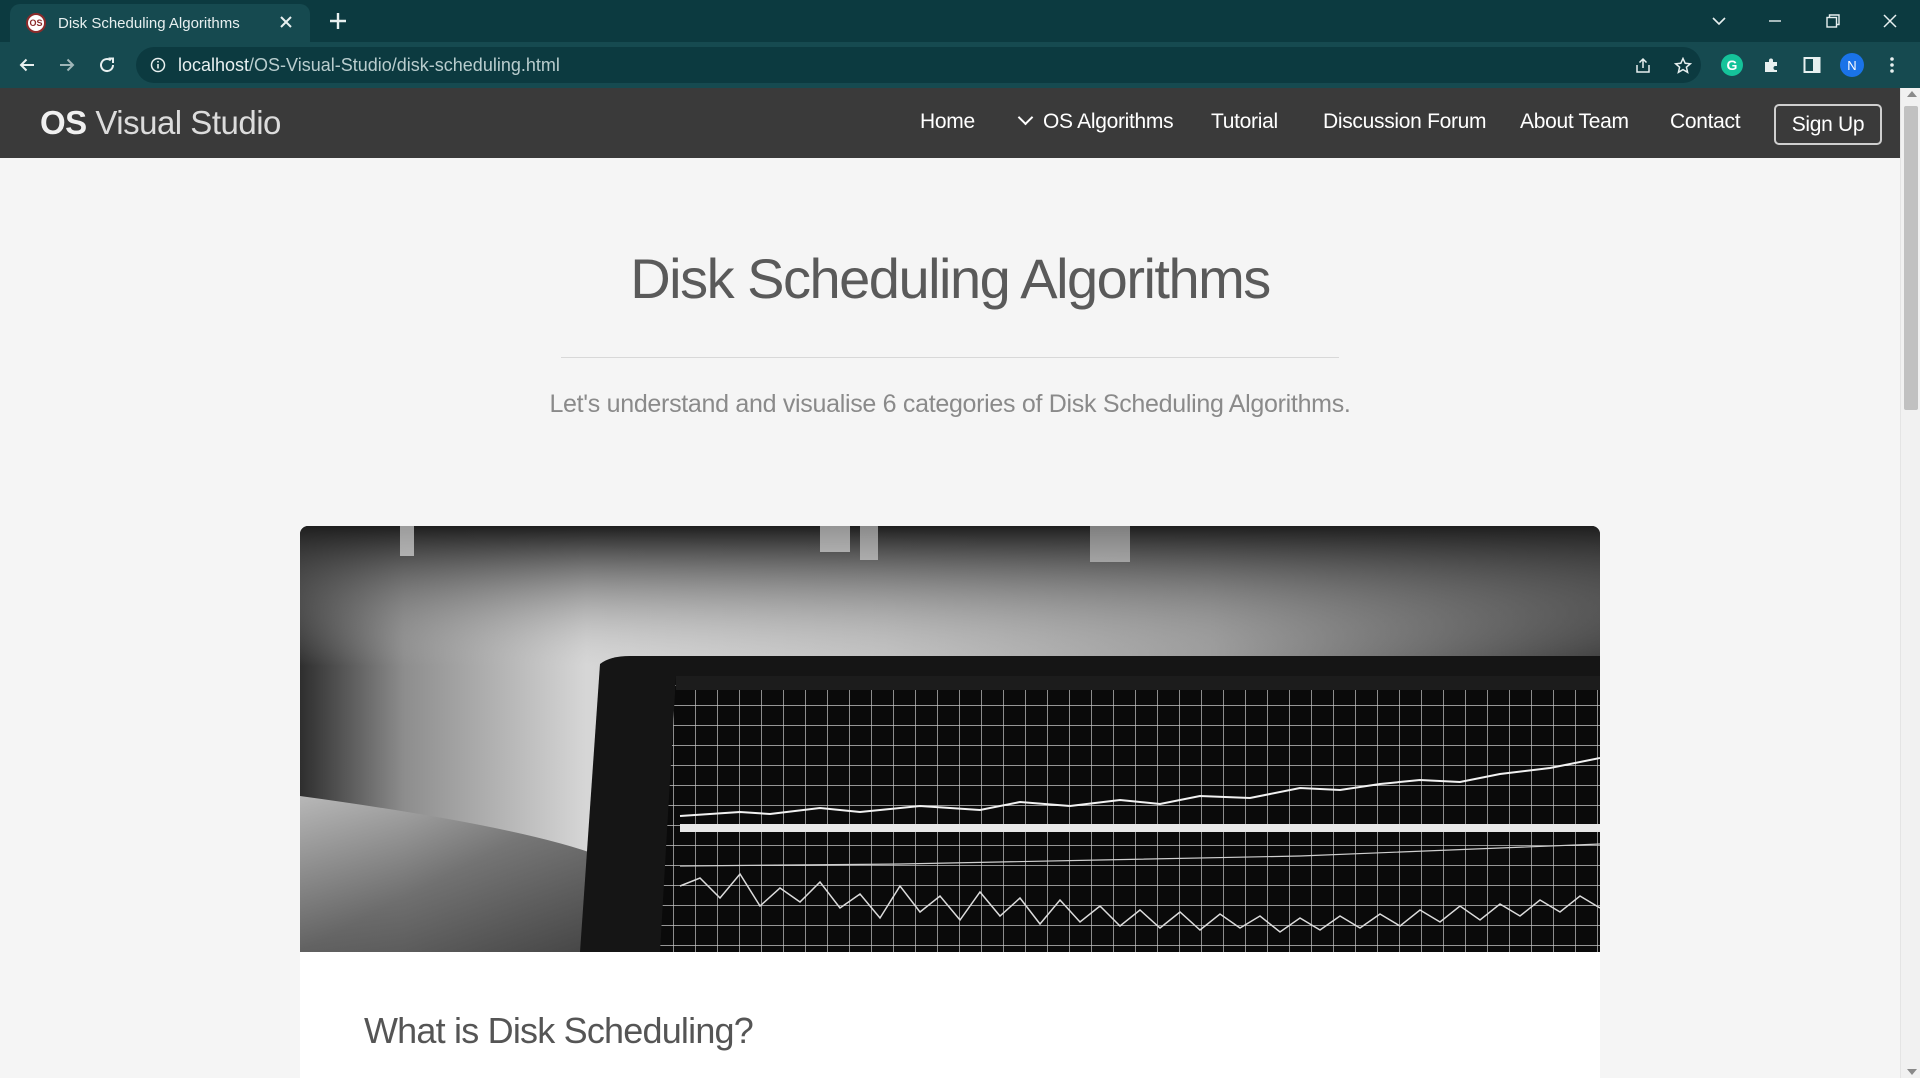 The width and height of the screenshot is (1920, 1078). I want to click on site-info-icon, so click(158, 65).